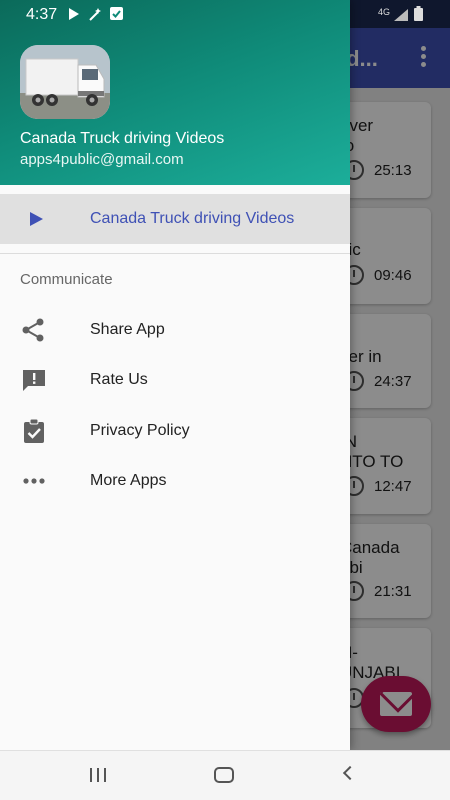  Describe the element at coordinates (95, 14) in the screenshot. I see `magic-wand-icon` at that location.